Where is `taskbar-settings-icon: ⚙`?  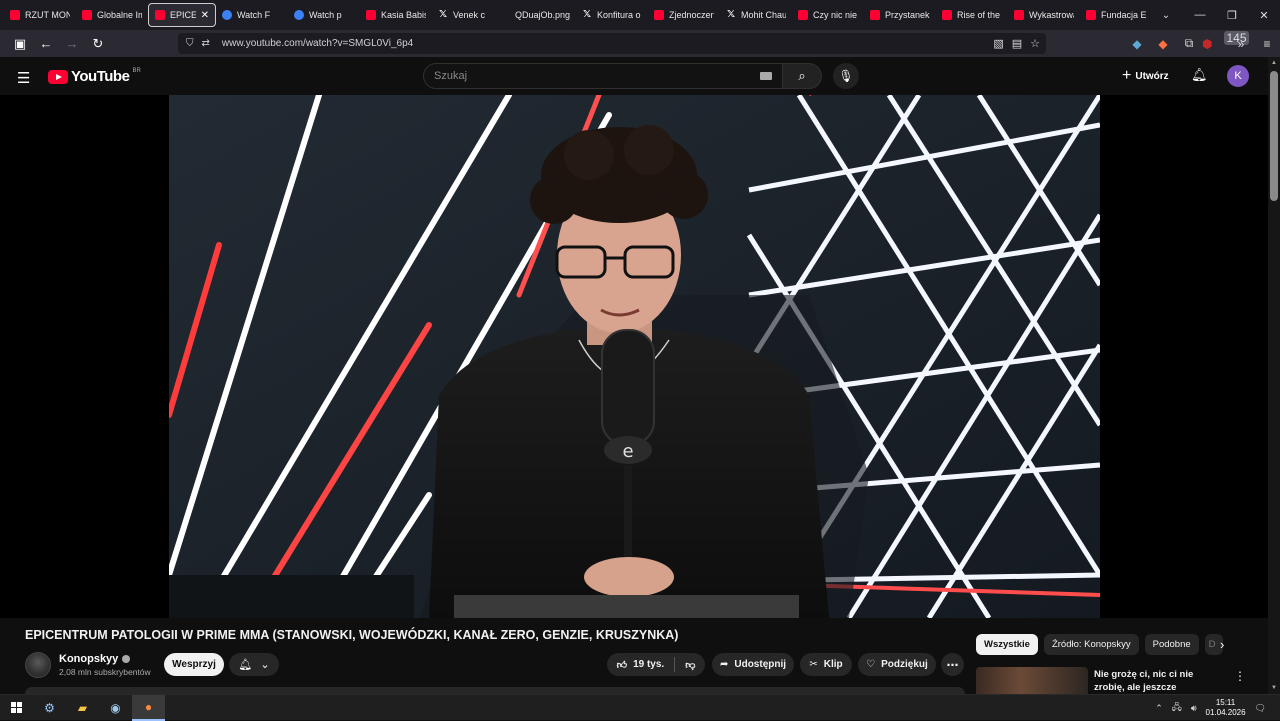 taskbar-settings-icon: ⚙ is located at coordinates (49, 708).